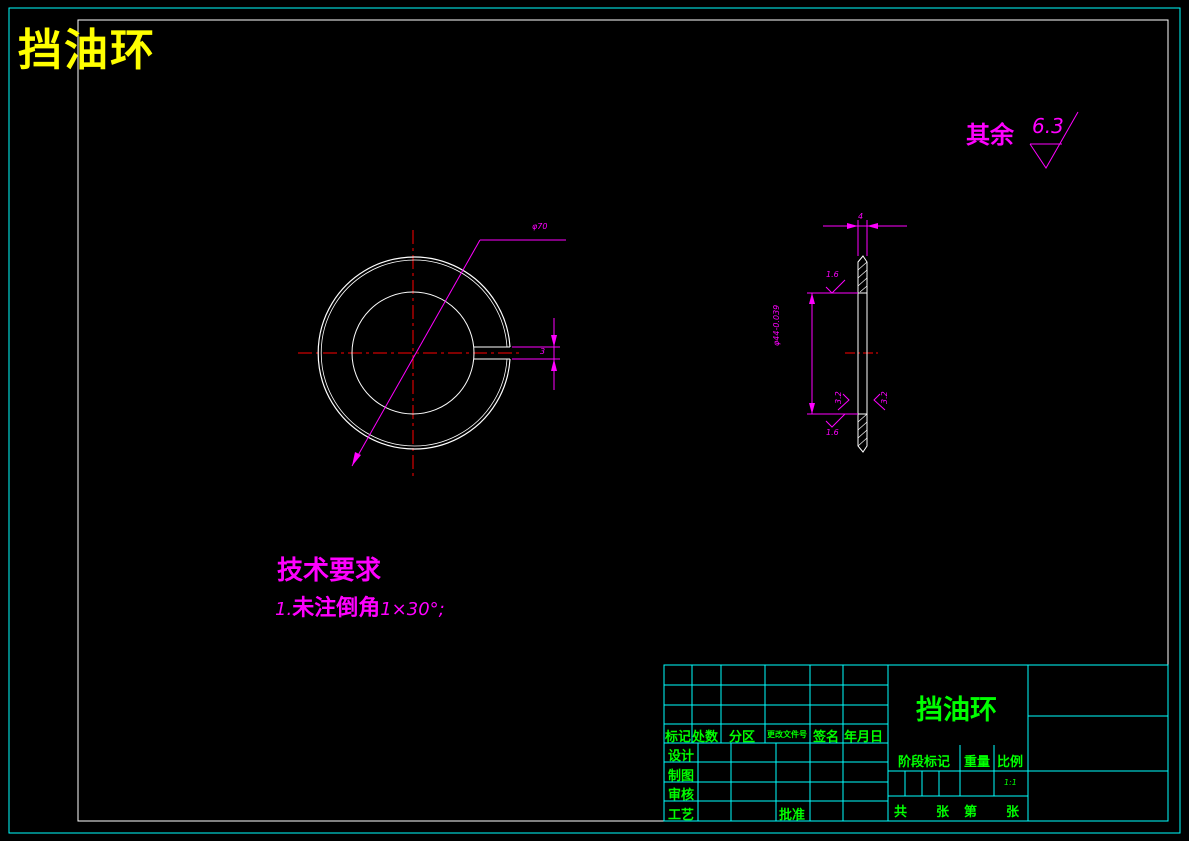 Image resolution: width=1189 pixels, height=841 pixels. I want to click on tb-hdr-docno: 更改文件号, so click(787, 734).